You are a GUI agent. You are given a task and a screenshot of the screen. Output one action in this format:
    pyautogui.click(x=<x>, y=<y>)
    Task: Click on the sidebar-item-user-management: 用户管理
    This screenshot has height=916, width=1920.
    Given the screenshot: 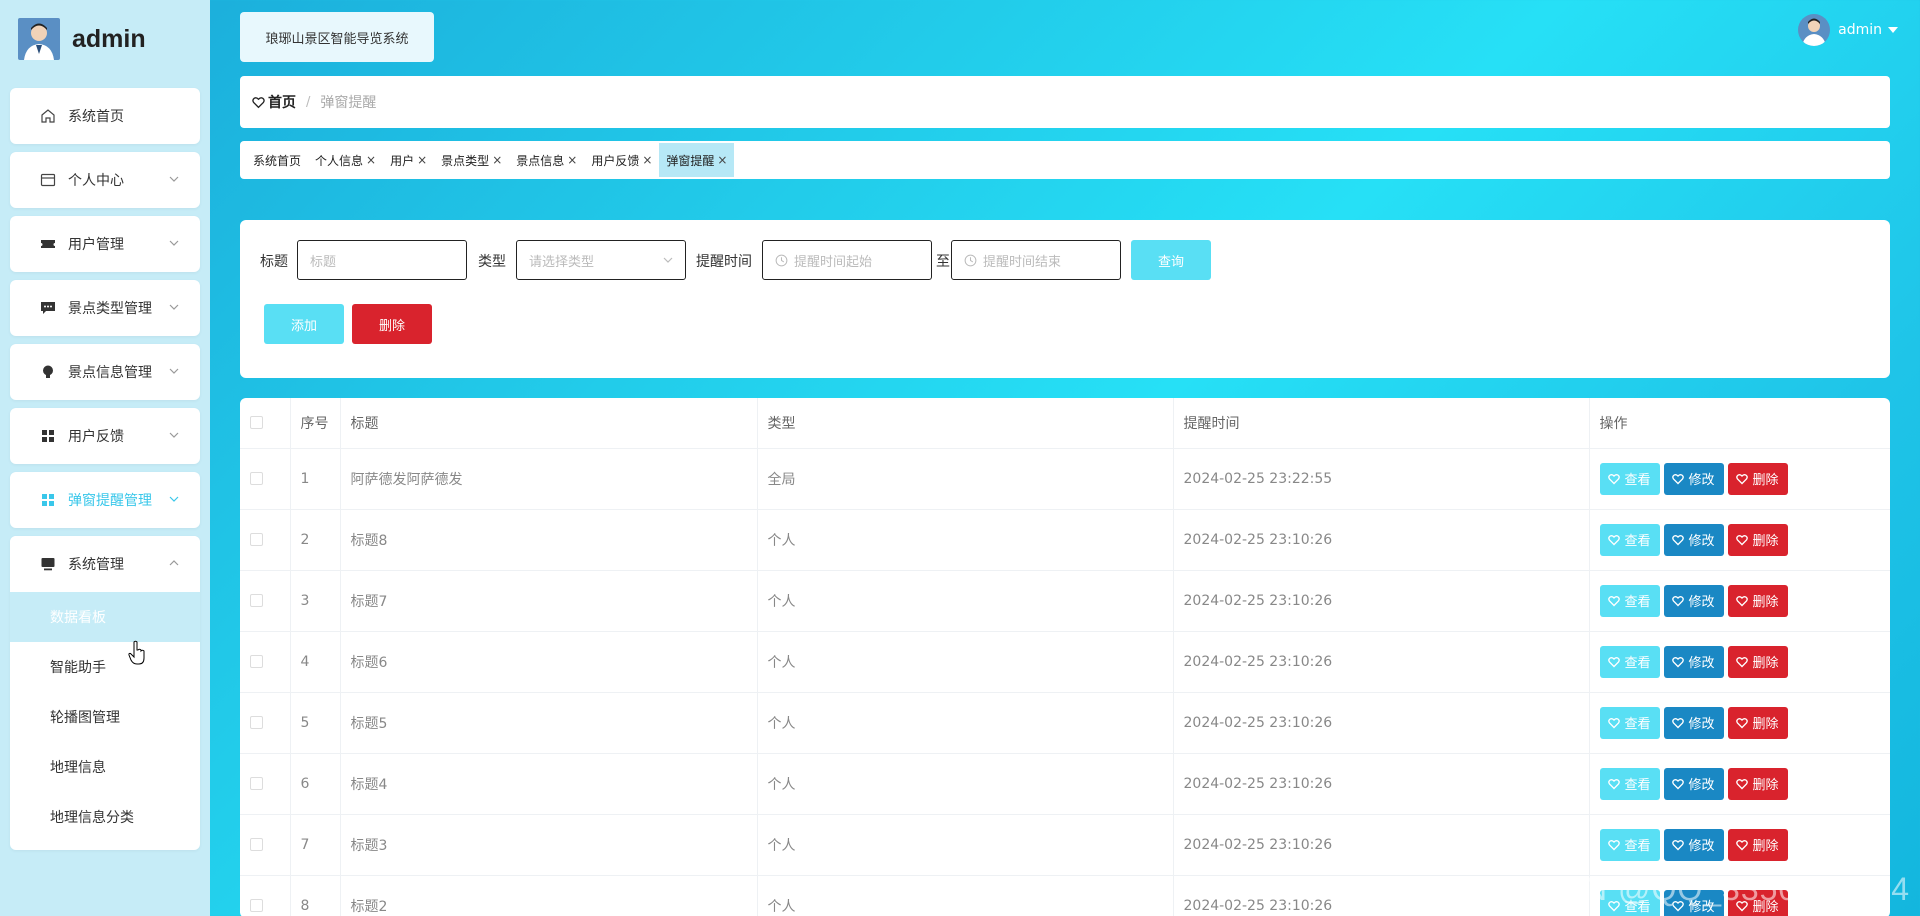 What is the action you would take?
    pyautogui.click(x=105, y=244)
    